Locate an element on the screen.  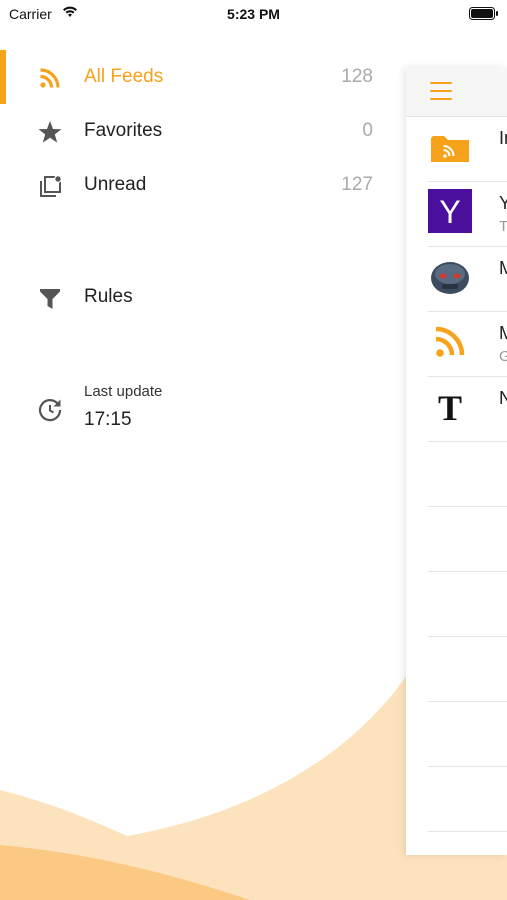
status-time: 5:23 PM is located at coordinates (253, 14).